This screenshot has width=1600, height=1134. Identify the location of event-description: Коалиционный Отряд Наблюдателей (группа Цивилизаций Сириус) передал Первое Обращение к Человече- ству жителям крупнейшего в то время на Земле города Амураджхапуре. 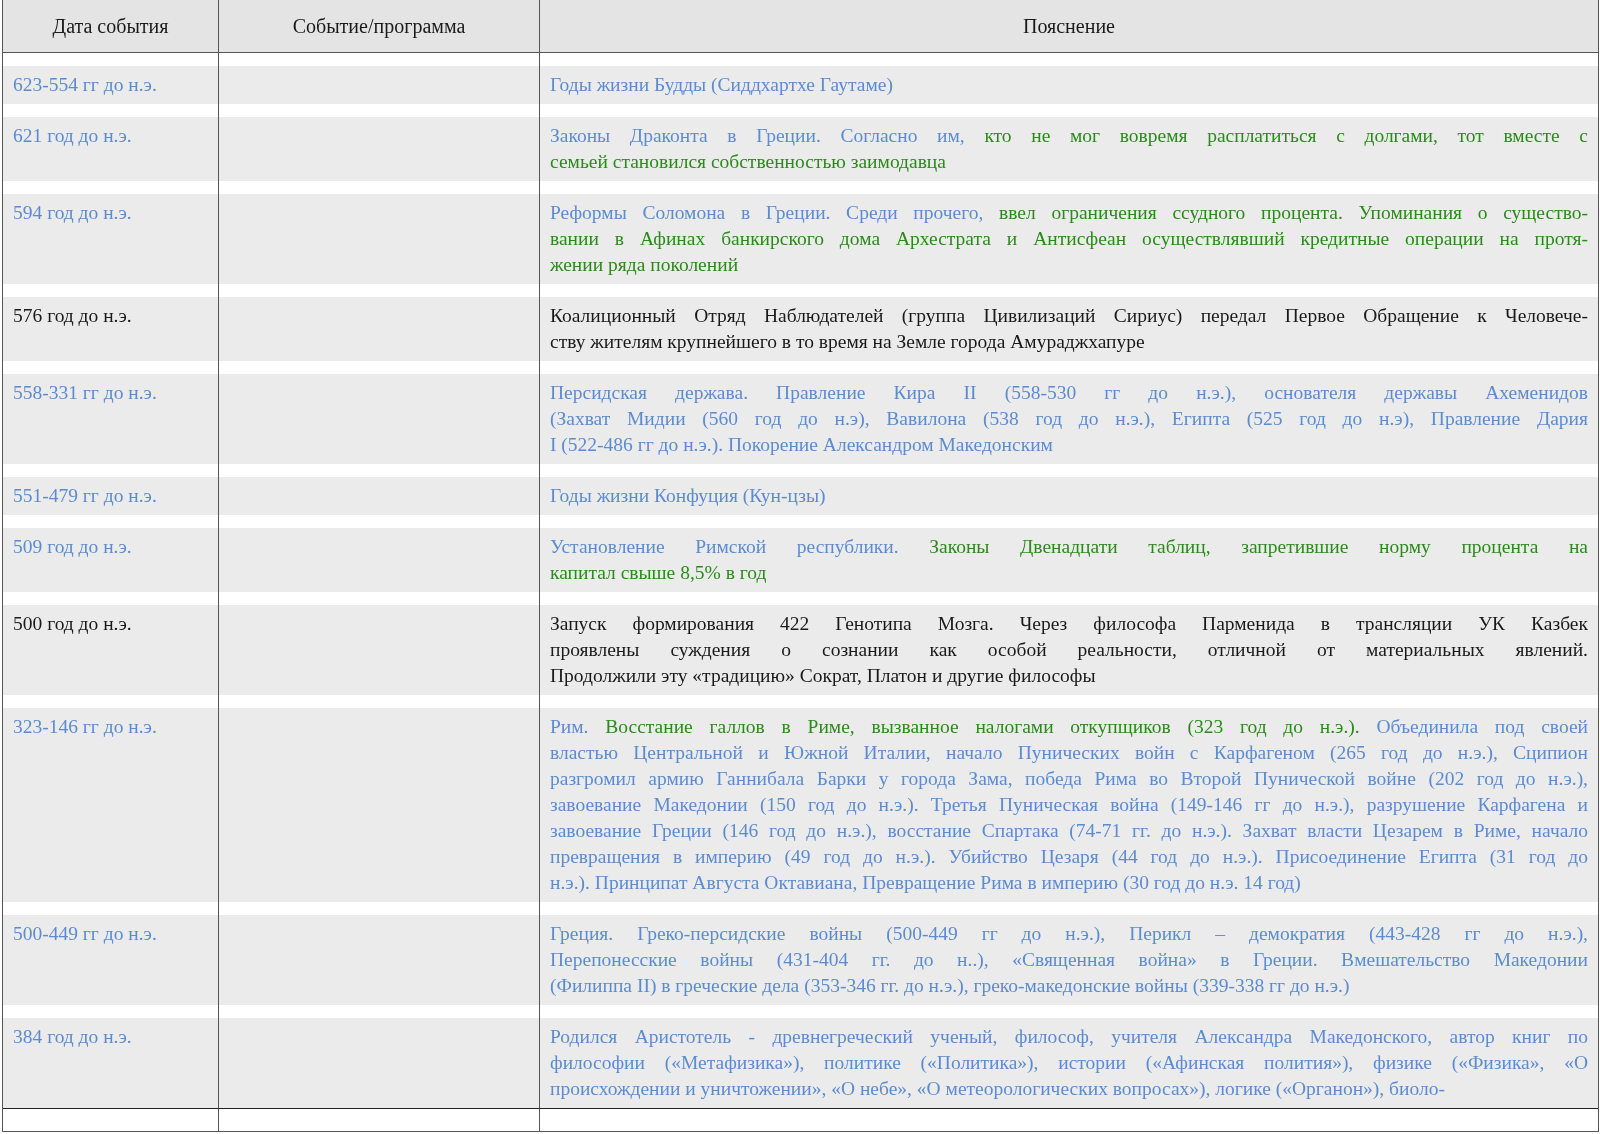
(1069, 329).